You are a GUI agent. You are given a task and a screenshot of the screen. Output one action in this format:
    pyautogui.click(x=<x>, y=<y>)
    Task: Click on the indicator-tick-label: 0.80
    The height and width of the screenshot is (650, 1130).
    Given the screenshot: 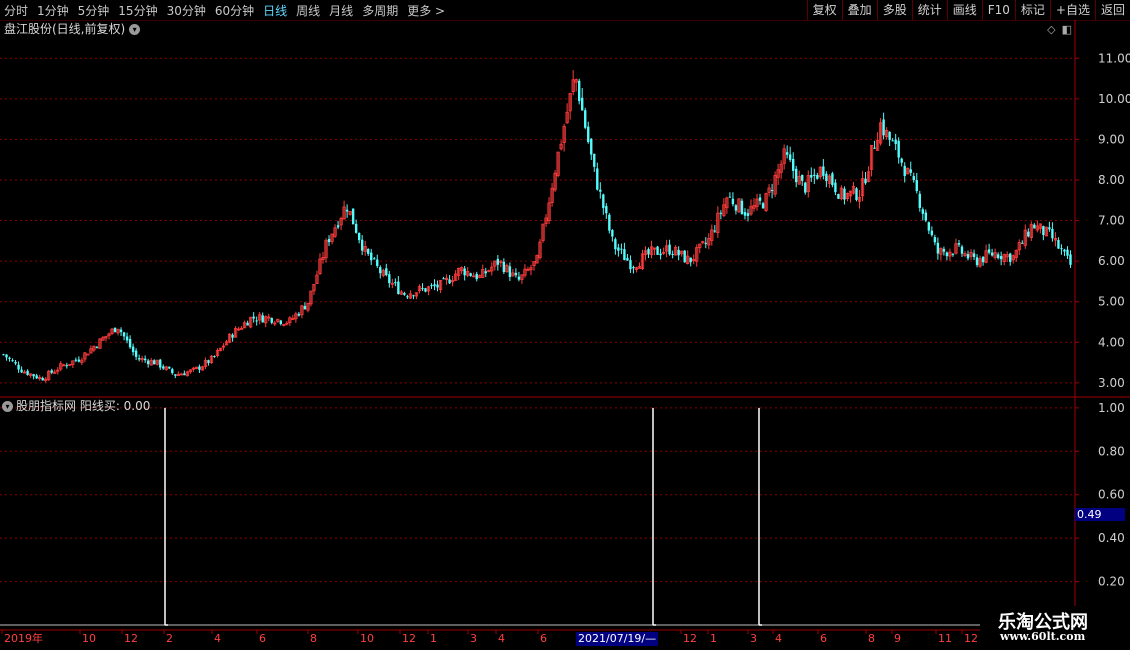 What is the action you would take?
    pyautogui.click(x=1111, y=451)
    